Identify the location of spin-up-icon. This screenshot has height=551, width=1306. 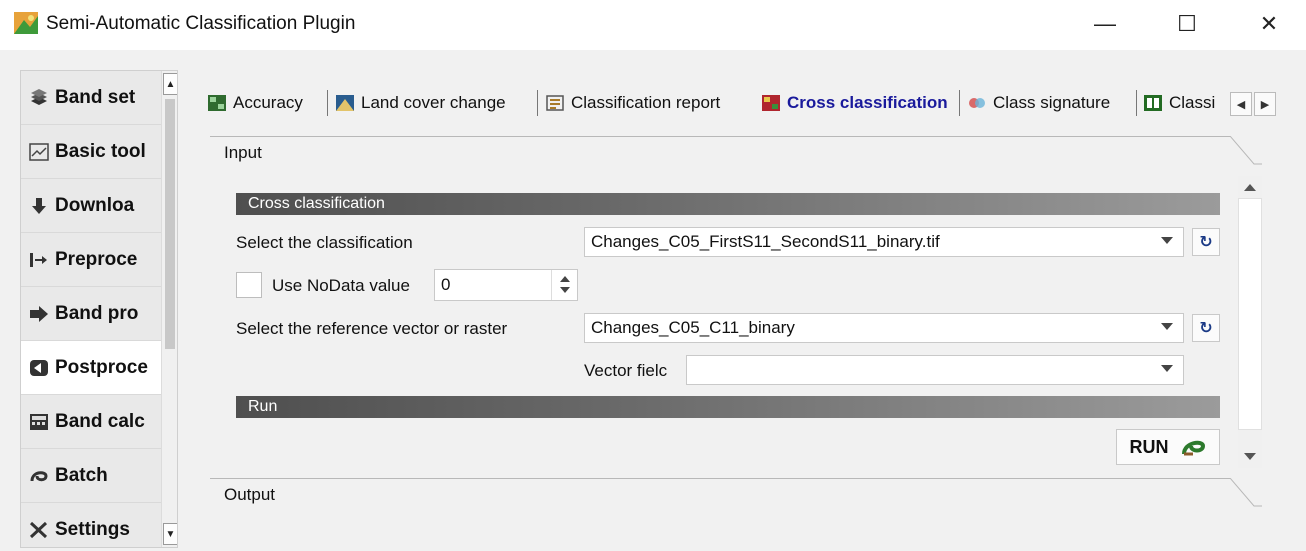
(565, 279).